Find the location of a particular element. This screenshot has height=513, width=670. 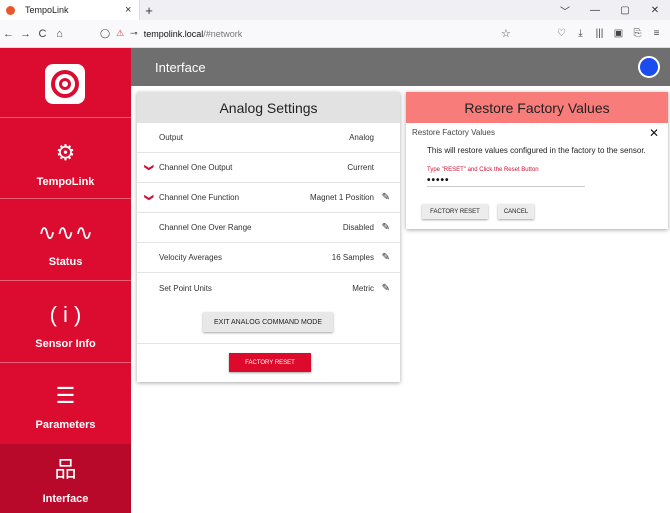

url-path: /#network is located at coordinates (223, 33).